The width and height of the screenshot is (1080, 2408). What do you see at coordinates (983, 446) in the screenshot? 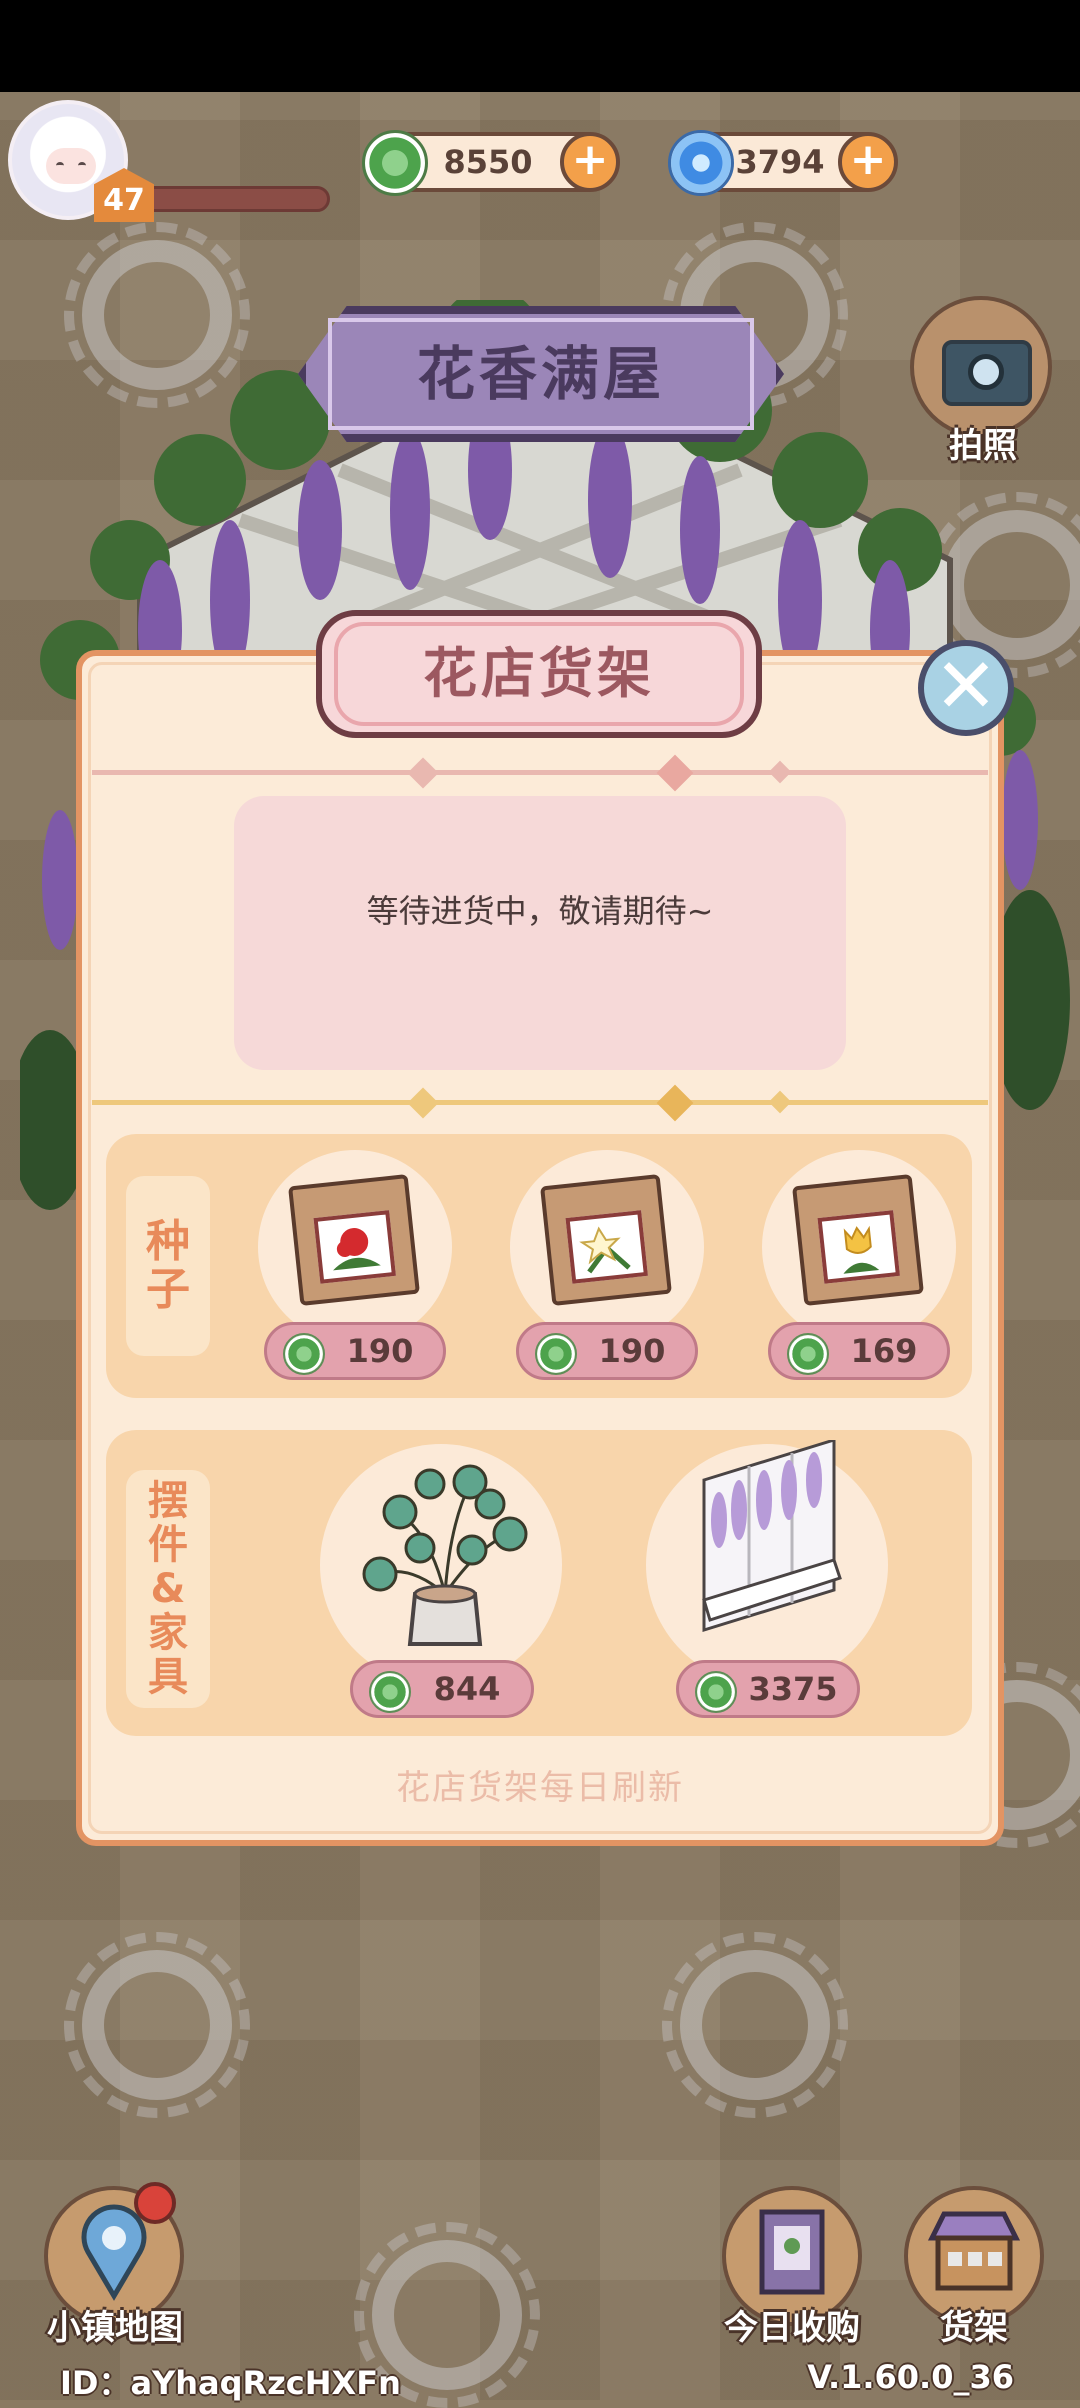
I see `camera-label: 拍照` at bounding box center [983, 446].